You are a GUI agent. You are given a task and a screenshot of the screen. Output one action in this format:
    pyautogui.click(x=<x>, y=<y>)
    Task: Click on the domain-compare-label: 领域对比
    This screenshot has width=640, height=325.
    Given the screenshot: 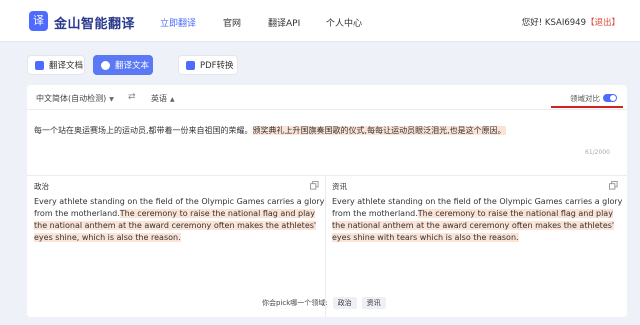 What is the action you would take?
    pyautogui.click(x=585, y=98)
    